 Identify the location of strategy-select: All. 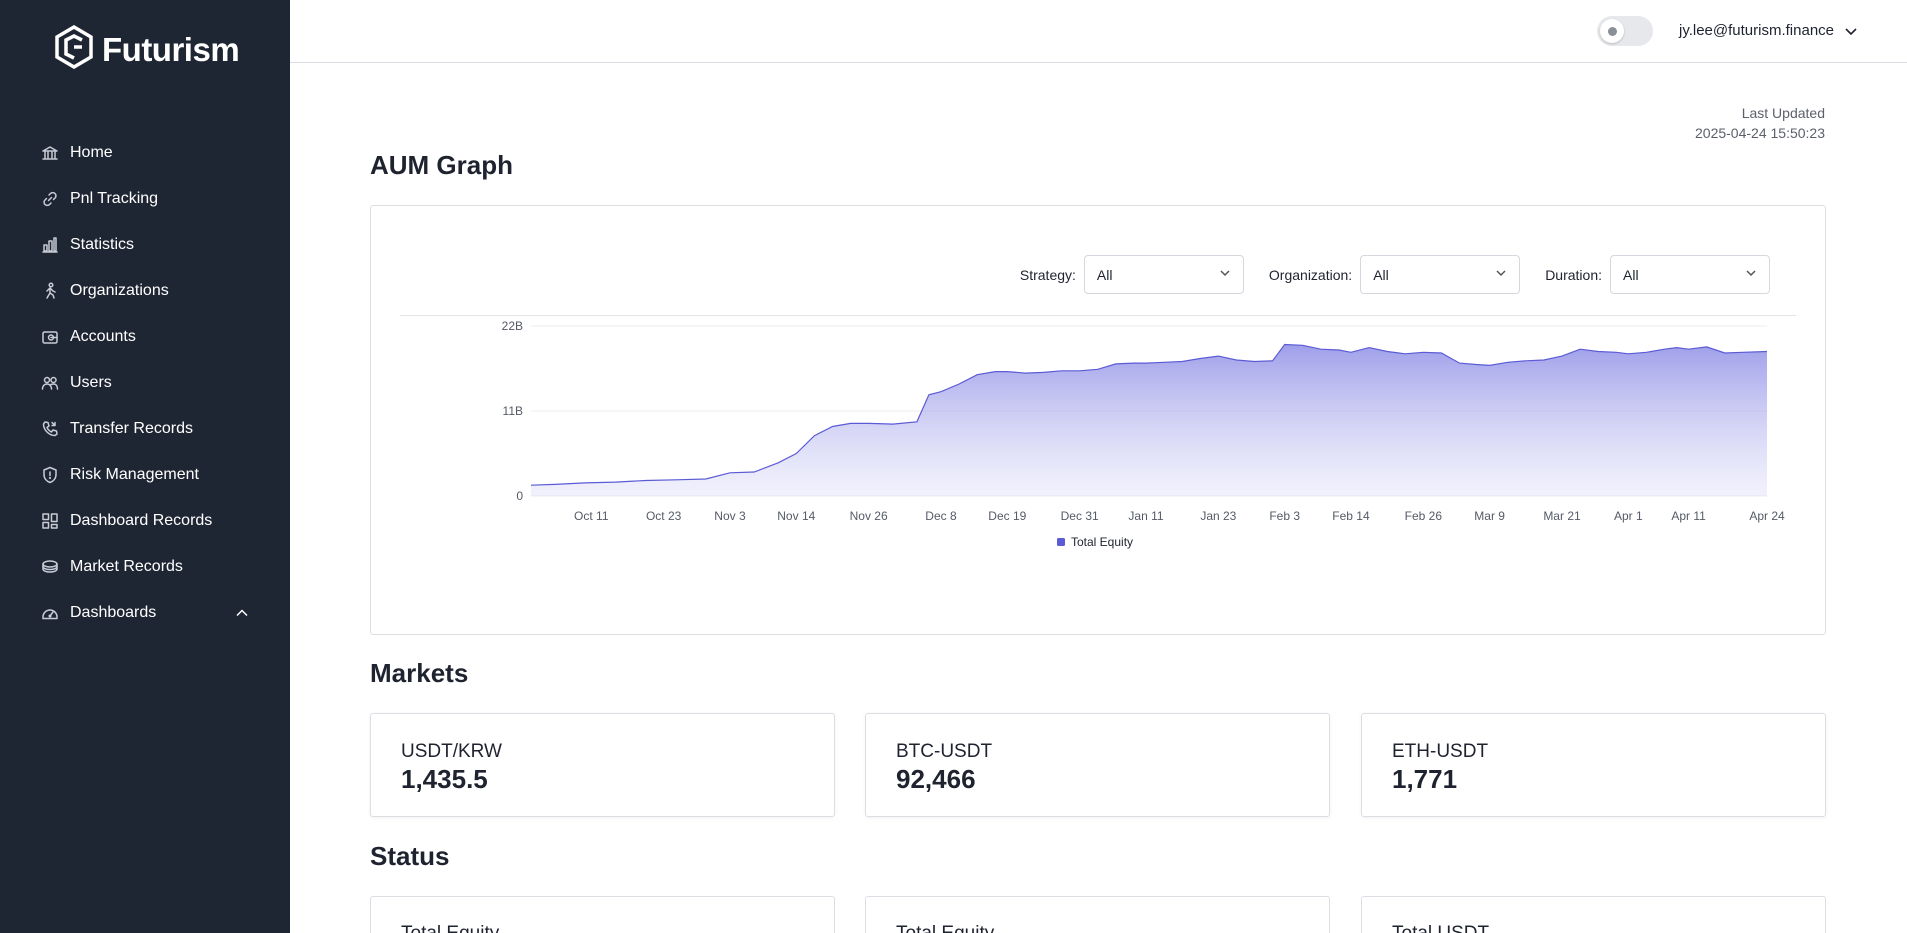
(1163, 274).